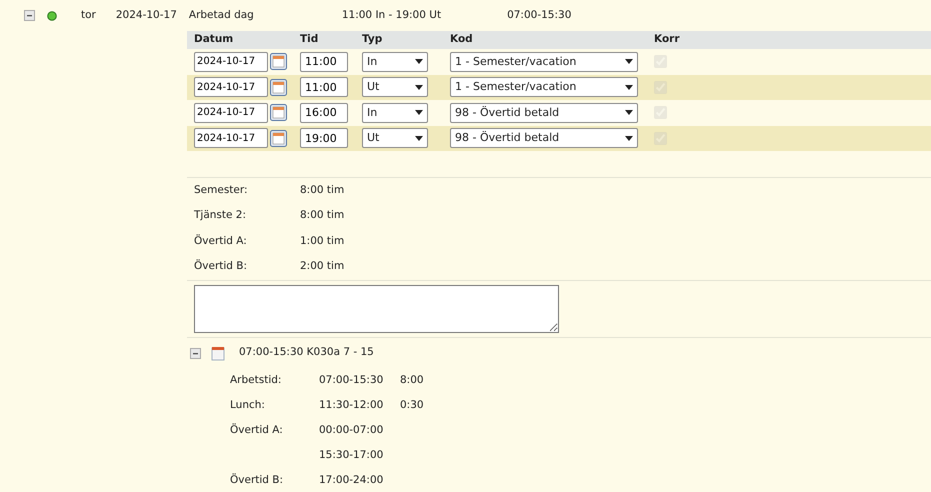 The image size is (931, 492). What do you see at coordinates (376, 309) in the screenshot?
I see `comment-field` at bounding box center [376, 309].